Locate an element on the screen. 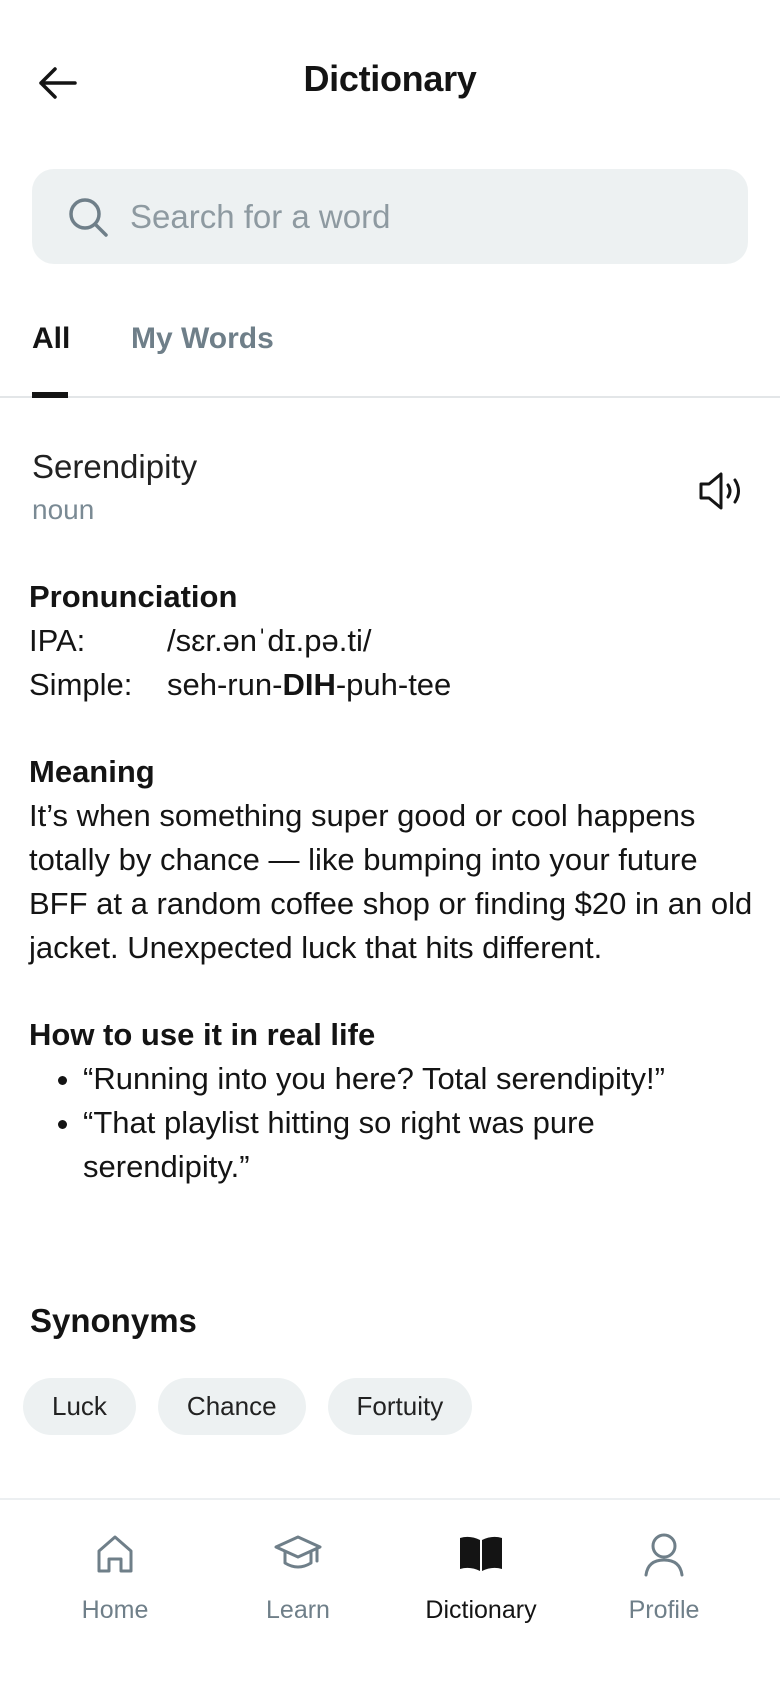 The height and width of the screenshot is (1690, 780). ipa-label: IPA: is located at coordinates (57, 640).